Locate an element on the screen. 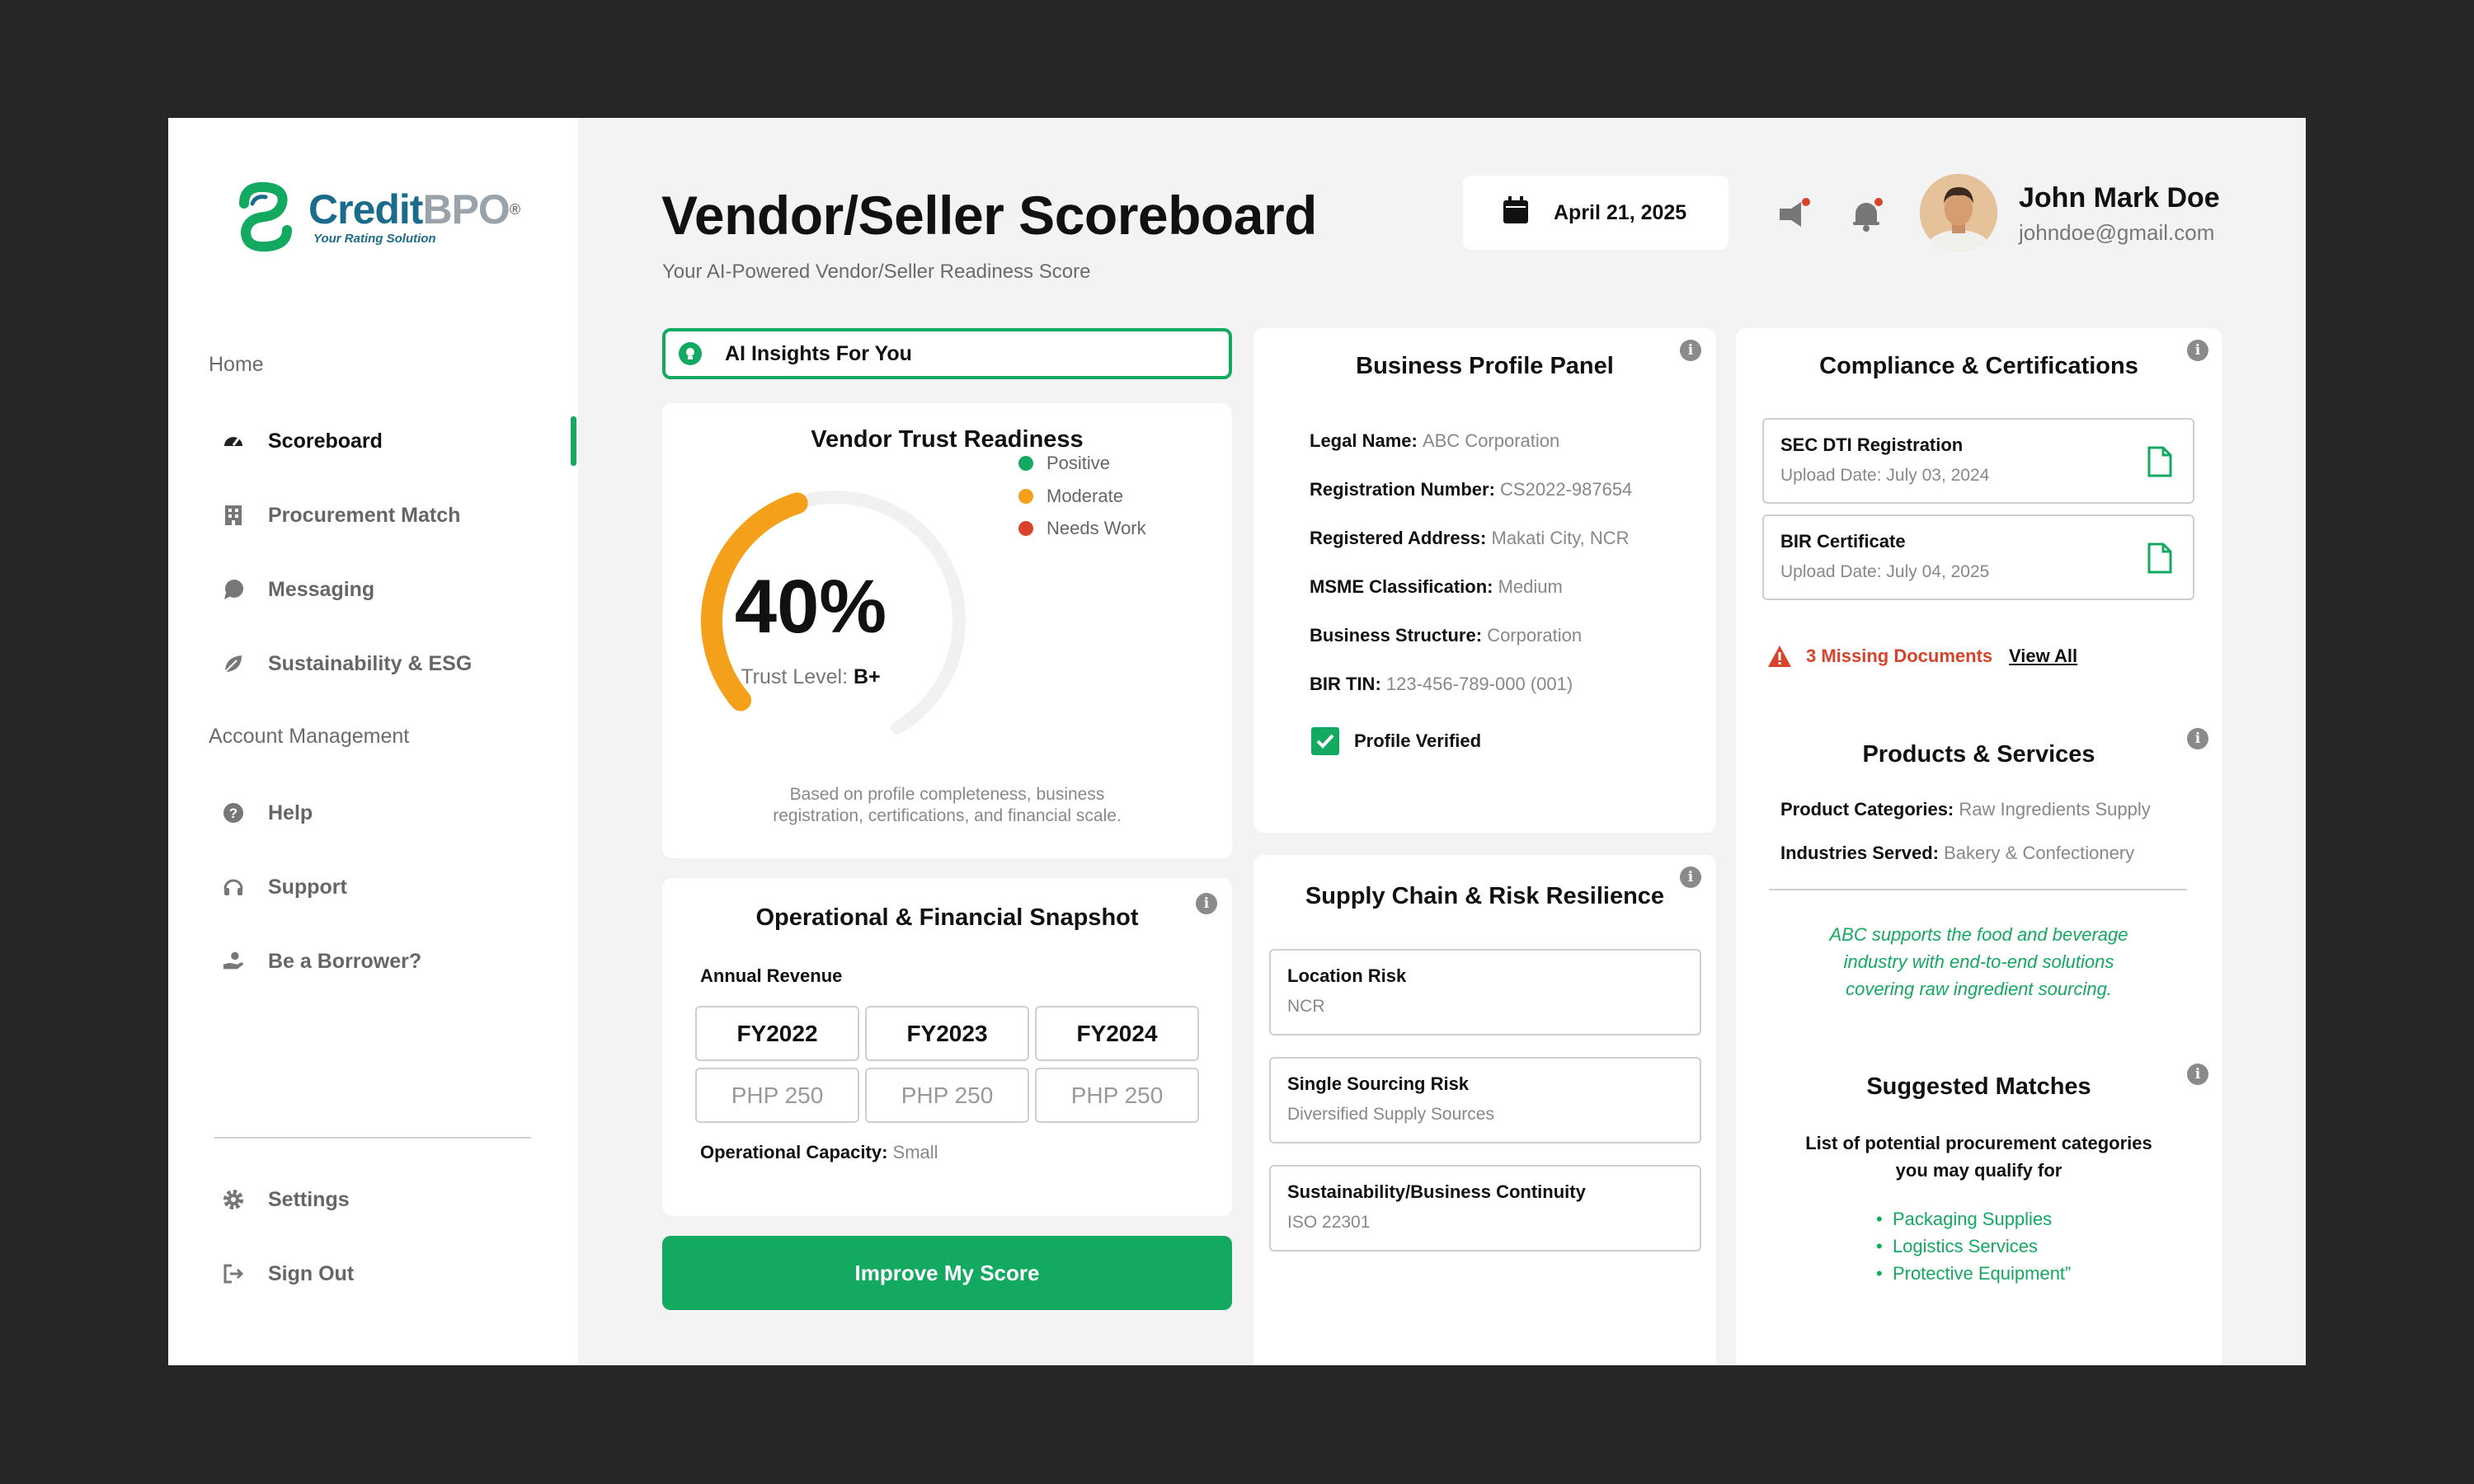  ai-insights-button: AI Insights For You is located at coordinates (947, 353).